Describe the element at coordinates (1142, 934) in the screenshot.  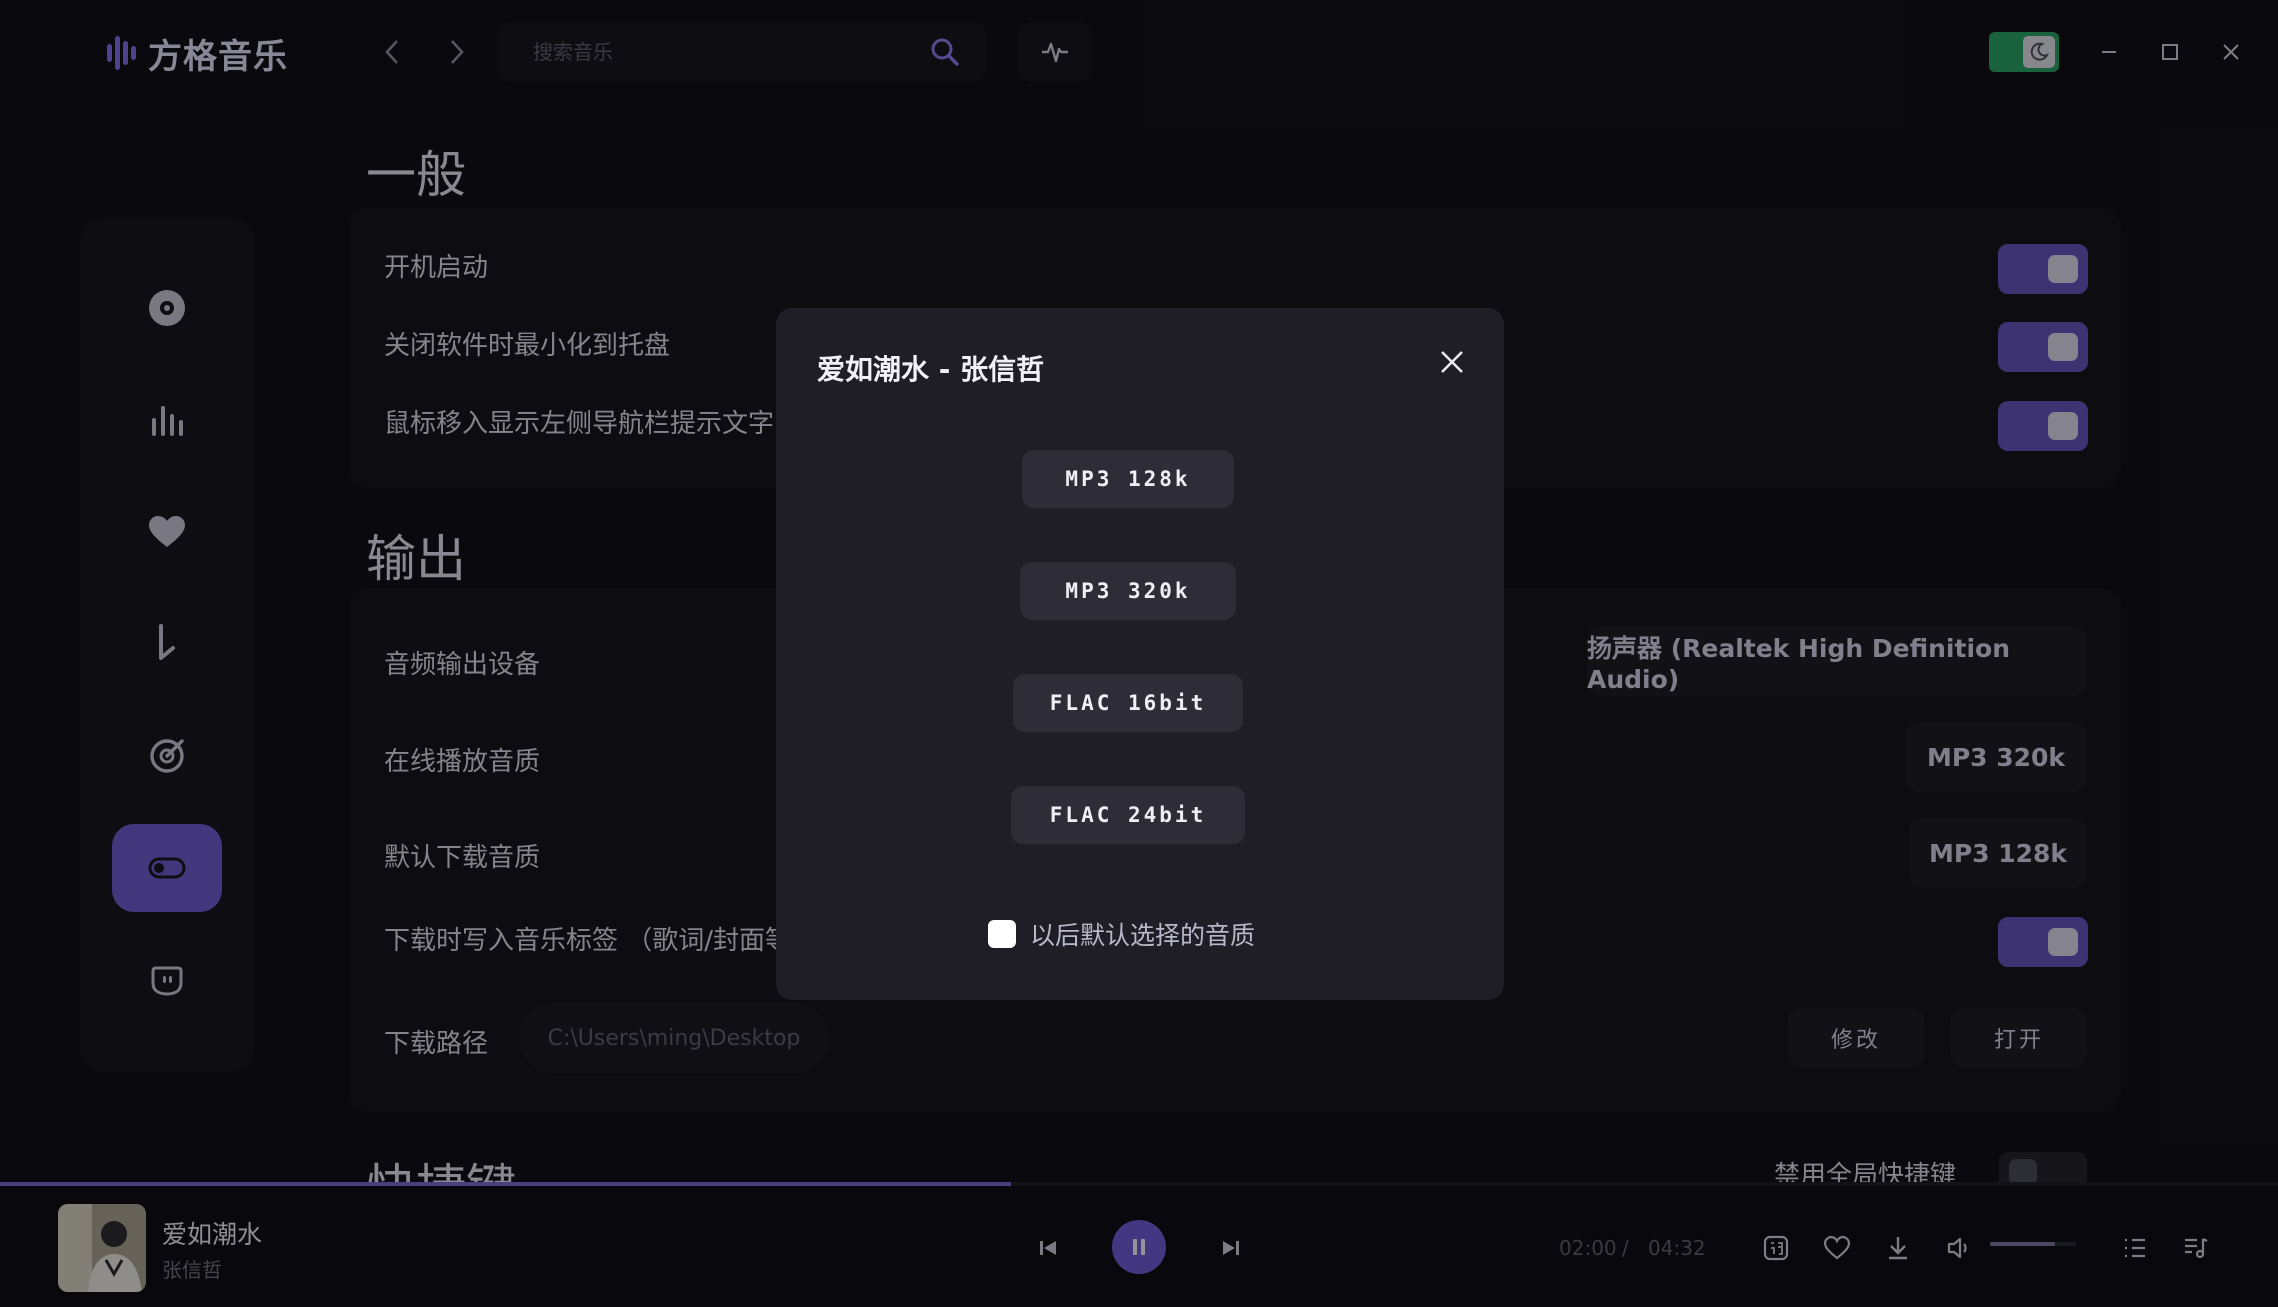
I see `remember-quality-label: 以后默认选择的音质` at that location.